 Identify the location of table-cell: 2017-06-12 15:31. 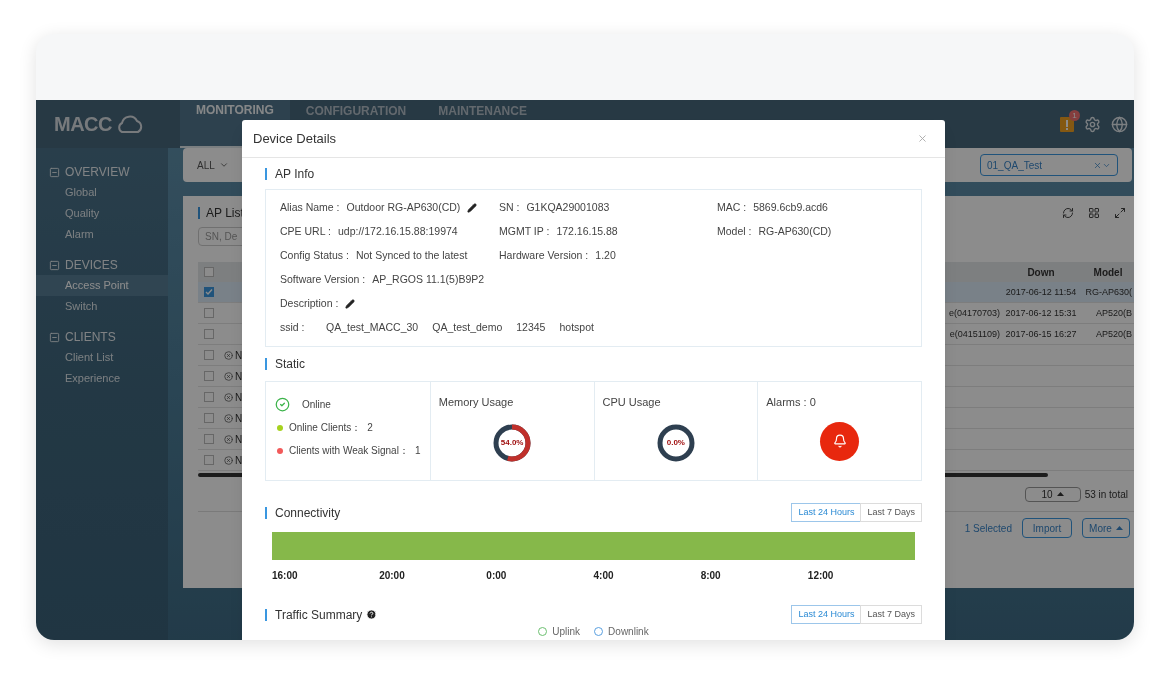
(1041, 313).